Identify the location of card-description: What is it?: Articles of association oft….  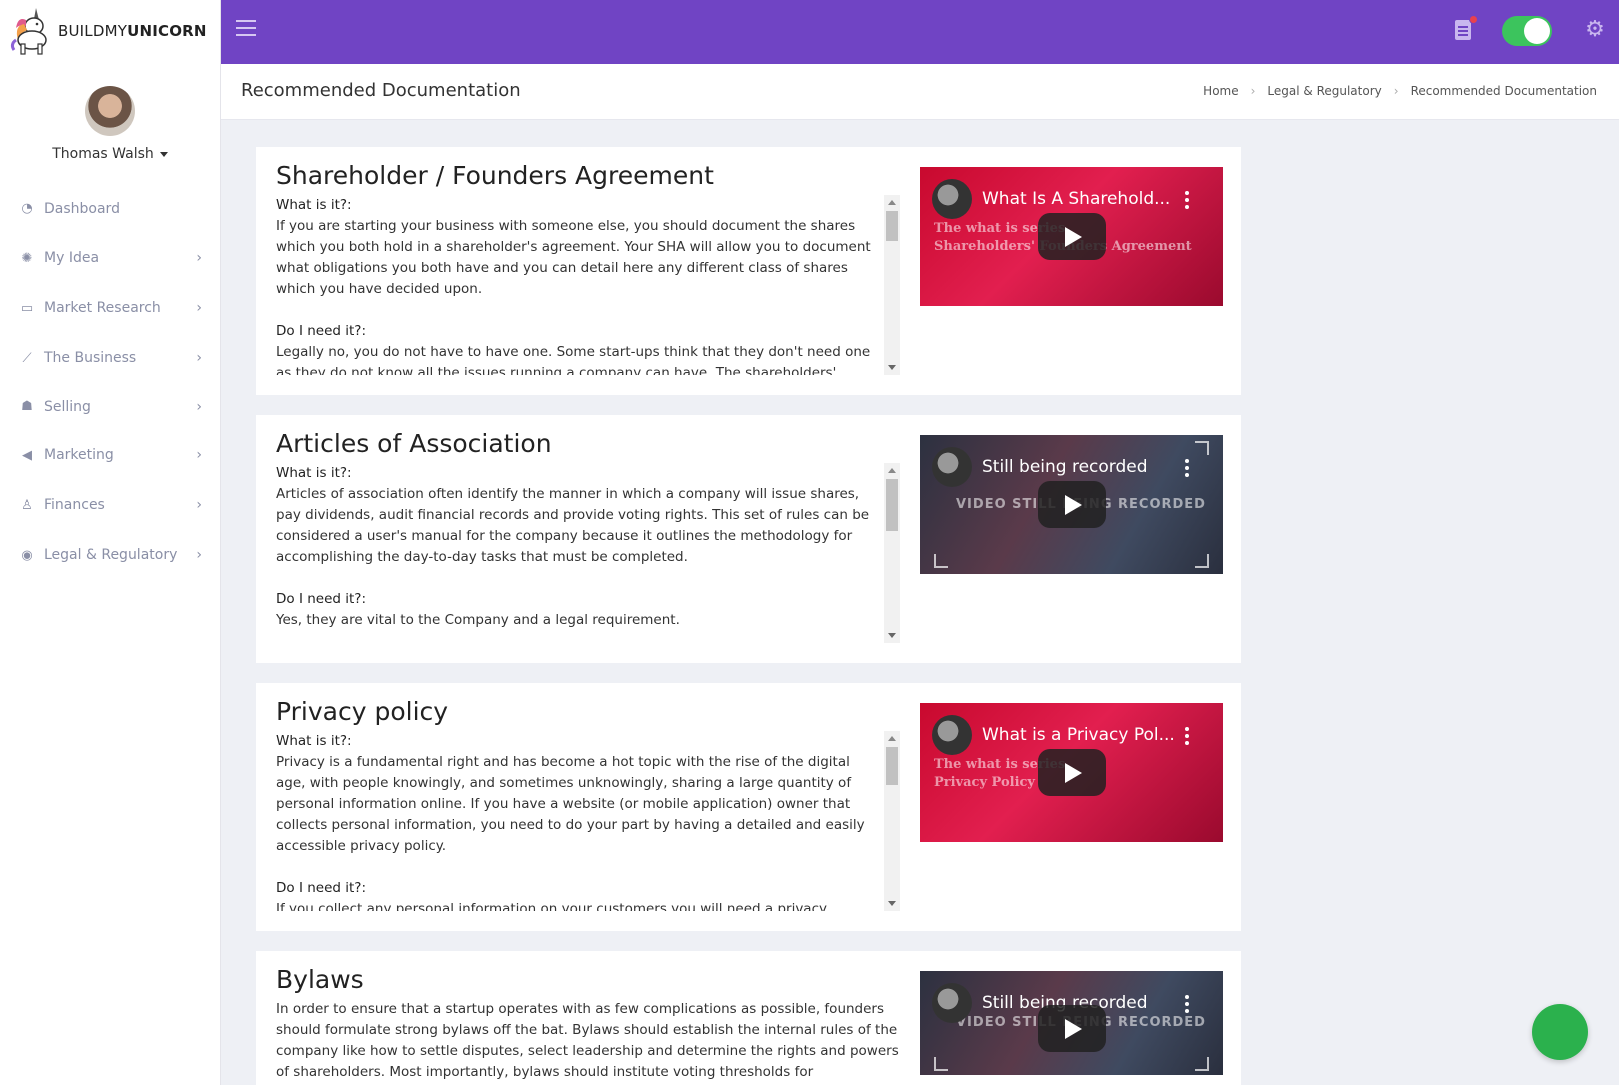
(579, 553).